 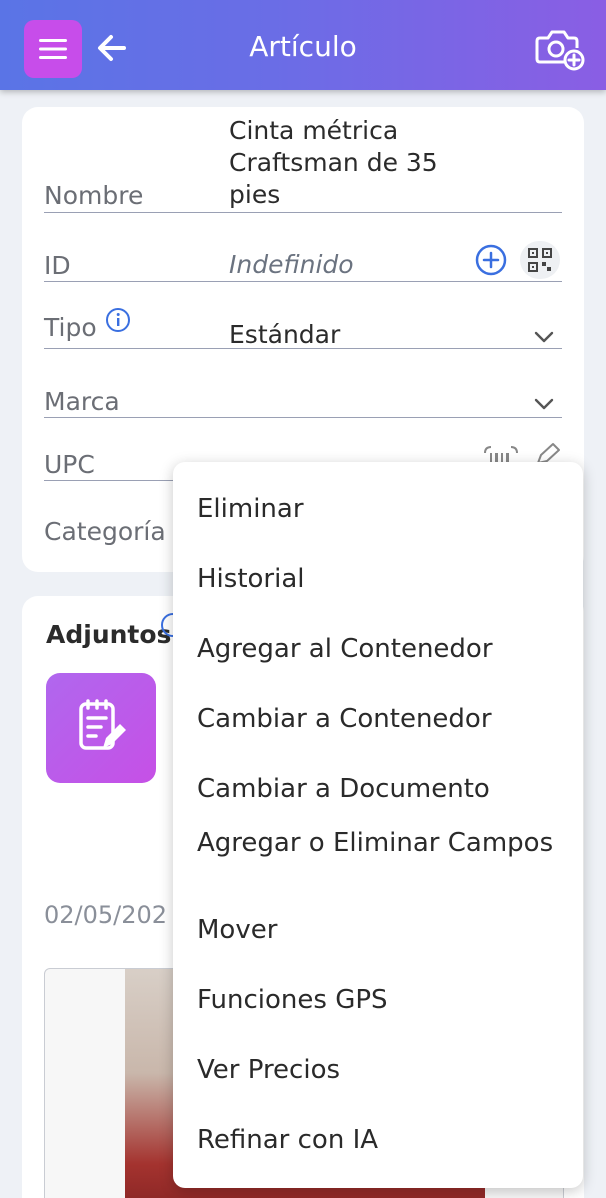 I want to click on tipo-value: Estándar, so click(x=284, y=335).